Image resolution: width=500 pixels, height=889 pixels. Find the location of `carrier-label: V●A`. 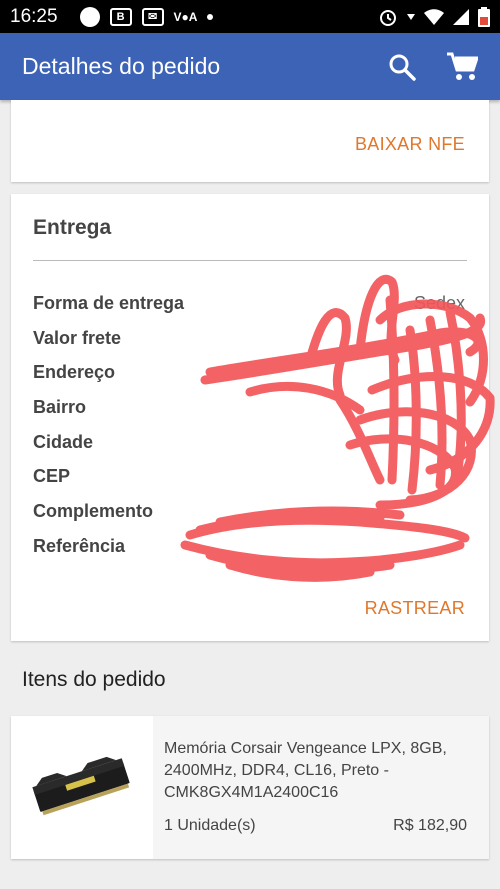

carrier-label: V●A is located at coordinates (185, 16).